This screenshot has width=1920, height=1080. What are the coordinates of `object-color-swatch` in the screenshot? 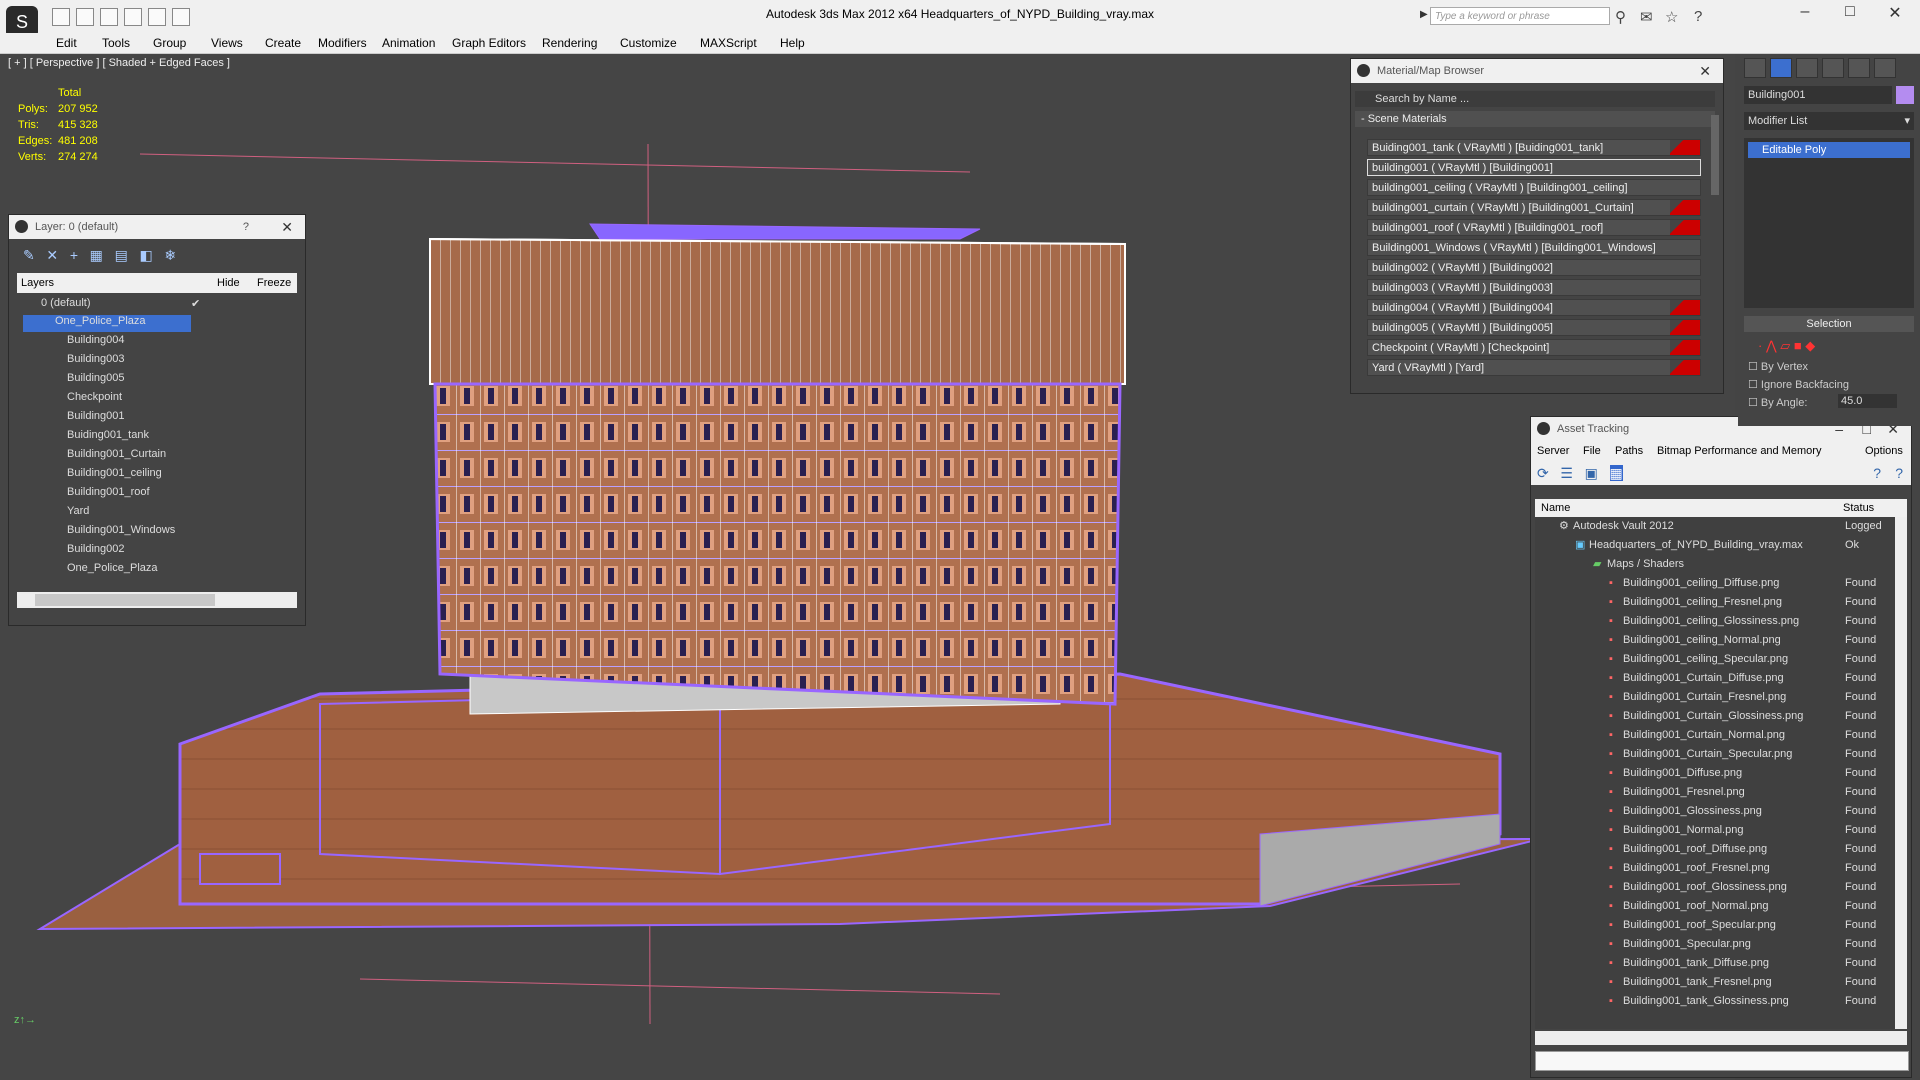 It's located at (1905, 95).